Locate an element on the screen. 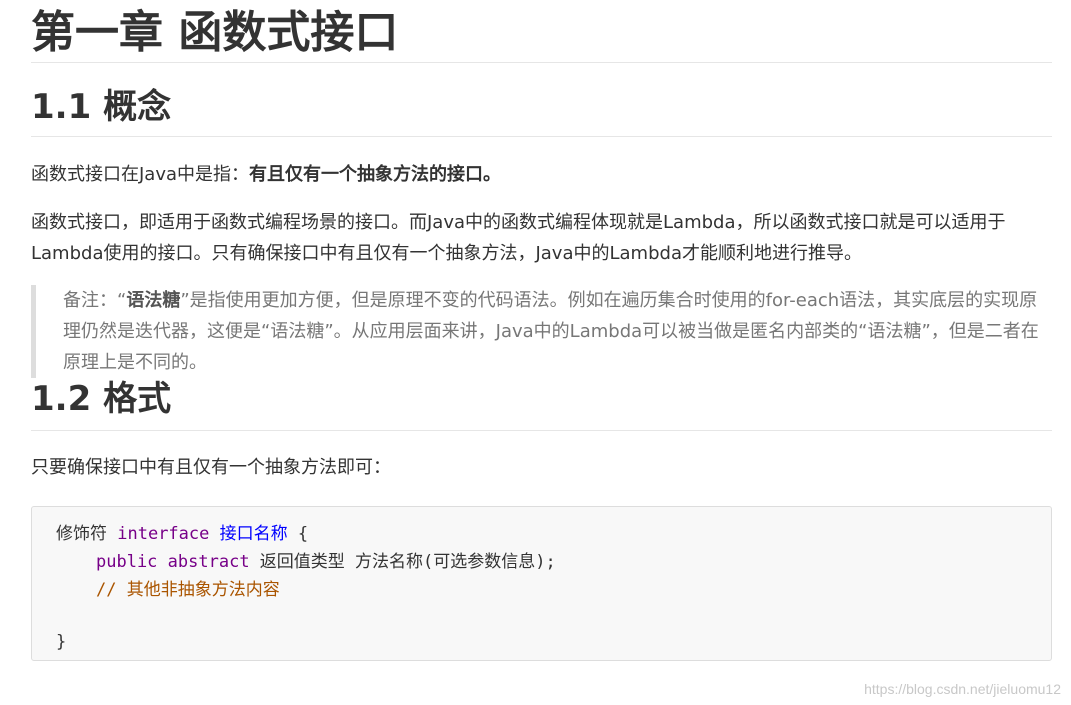  paragraph-definition: 函数式接口在Java中是指：有且仅有一个抽象方法的接口。 is located at coordinates (541, 174).